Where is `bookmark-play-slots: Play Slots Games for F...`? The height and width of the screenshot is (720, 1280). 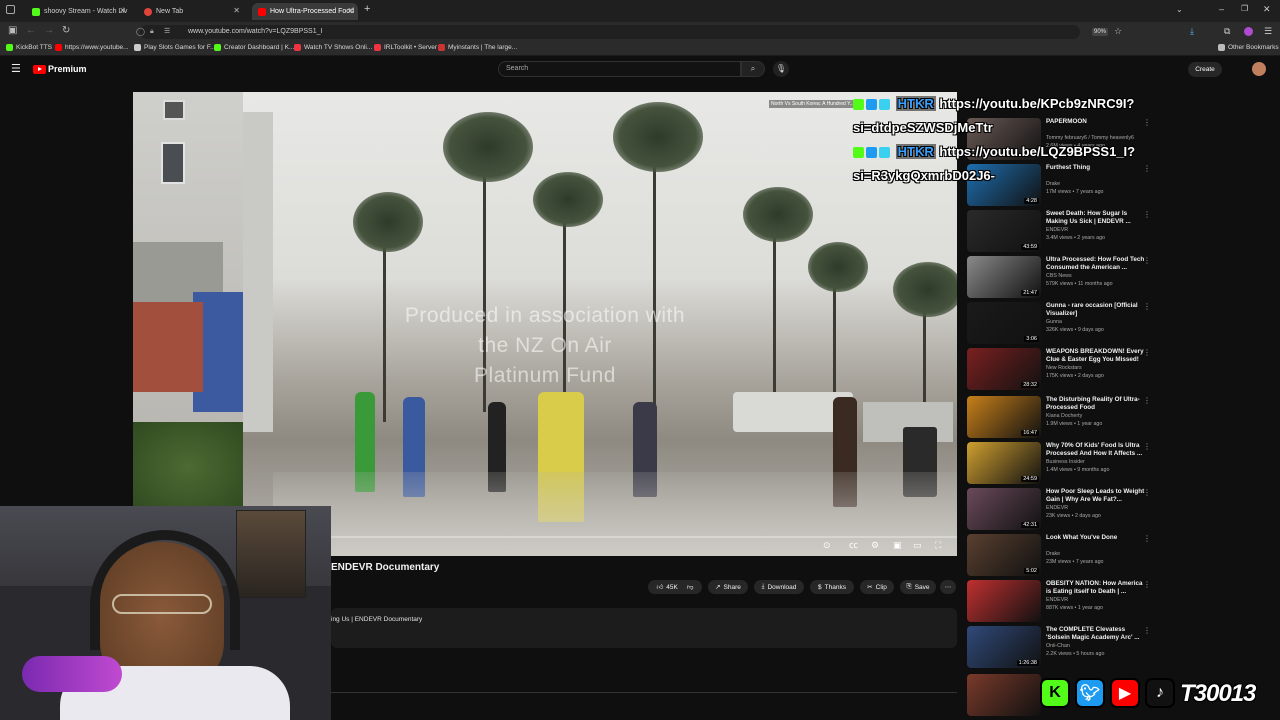 bookmark-play-slots: Play Slots Games for F... is located at coordinates (175, 47).